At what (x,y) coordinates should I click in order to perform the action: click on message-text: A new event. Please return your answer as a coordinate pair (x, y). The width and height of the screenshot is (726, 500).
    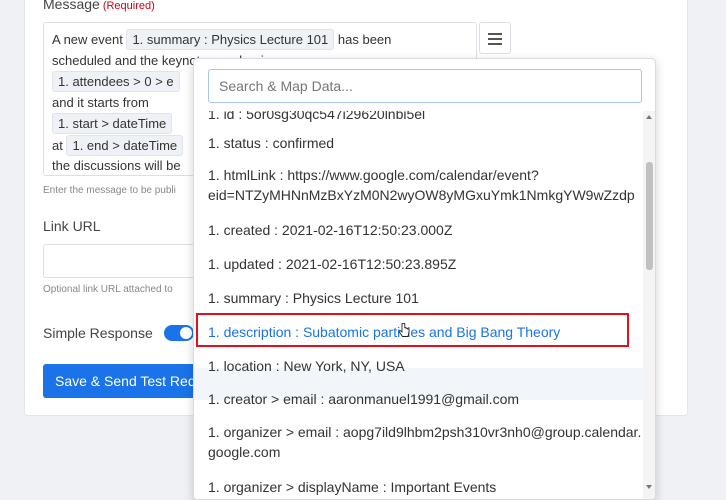
    Looking at the image, I should click on (87, 39).